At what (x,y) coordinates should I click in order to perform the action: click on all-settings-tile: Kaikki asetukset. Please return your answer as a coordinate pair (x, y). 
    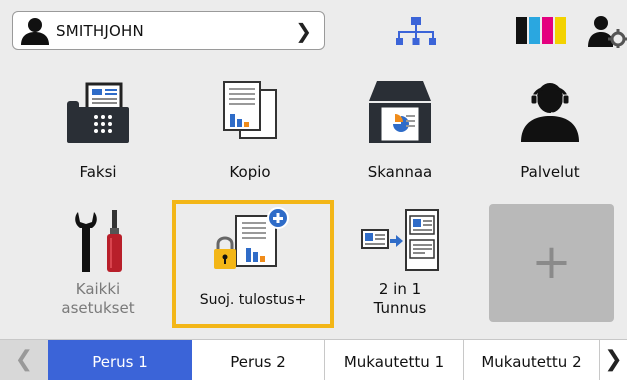
    Looking at the image, I should click on (98, 262).